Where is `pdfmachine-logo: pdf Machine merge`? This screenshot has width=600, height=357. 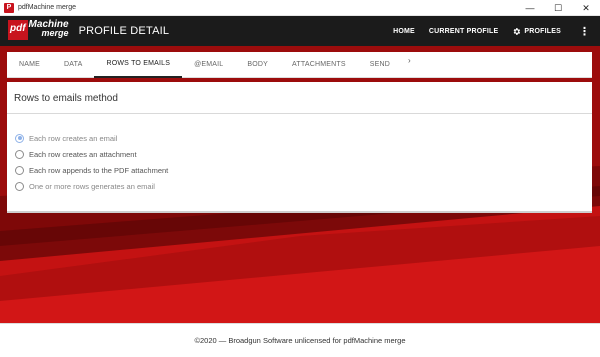
pdfmachine-logo: pdf Machine merge is located at coordinates (38, 31).